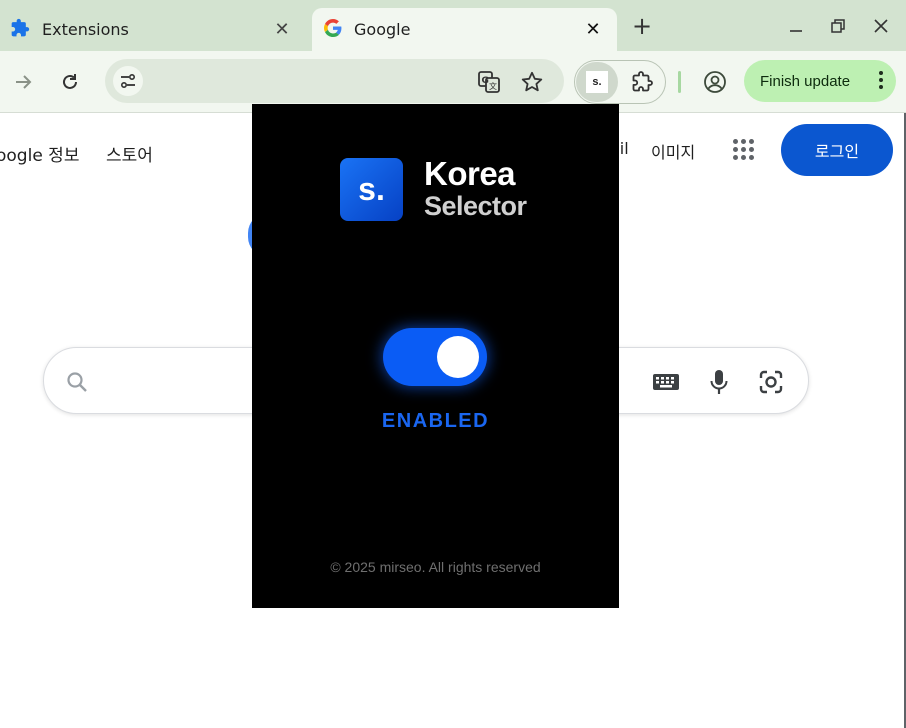 The image size is (906, 728). I want to click on translate-icon: G文, so click(489, 84).